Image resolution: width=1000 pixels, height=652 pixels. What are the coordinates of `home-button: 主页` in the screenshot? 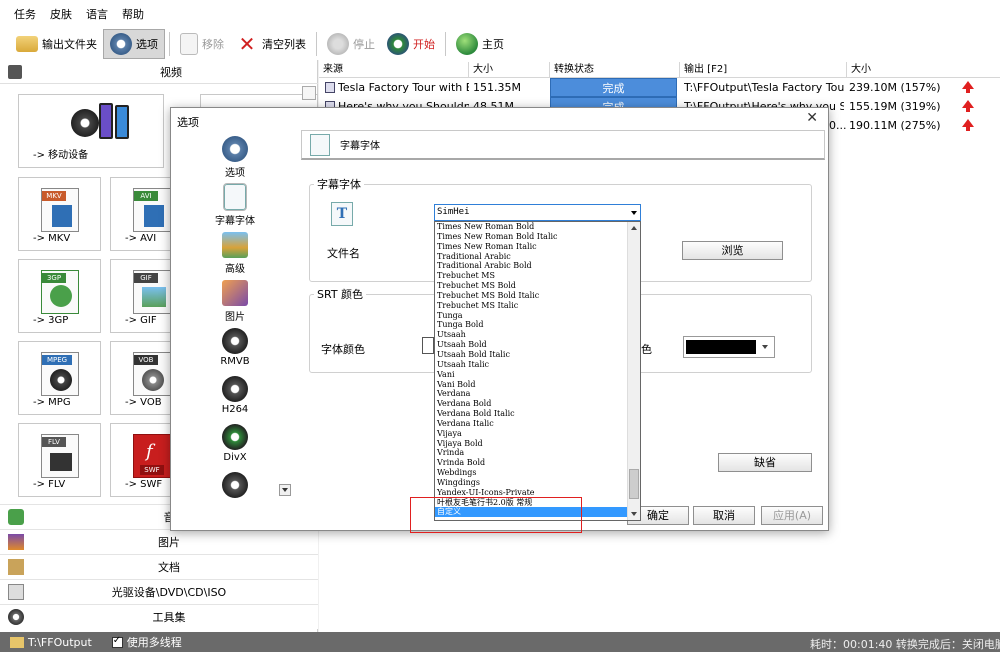 It's located at (480, 44).